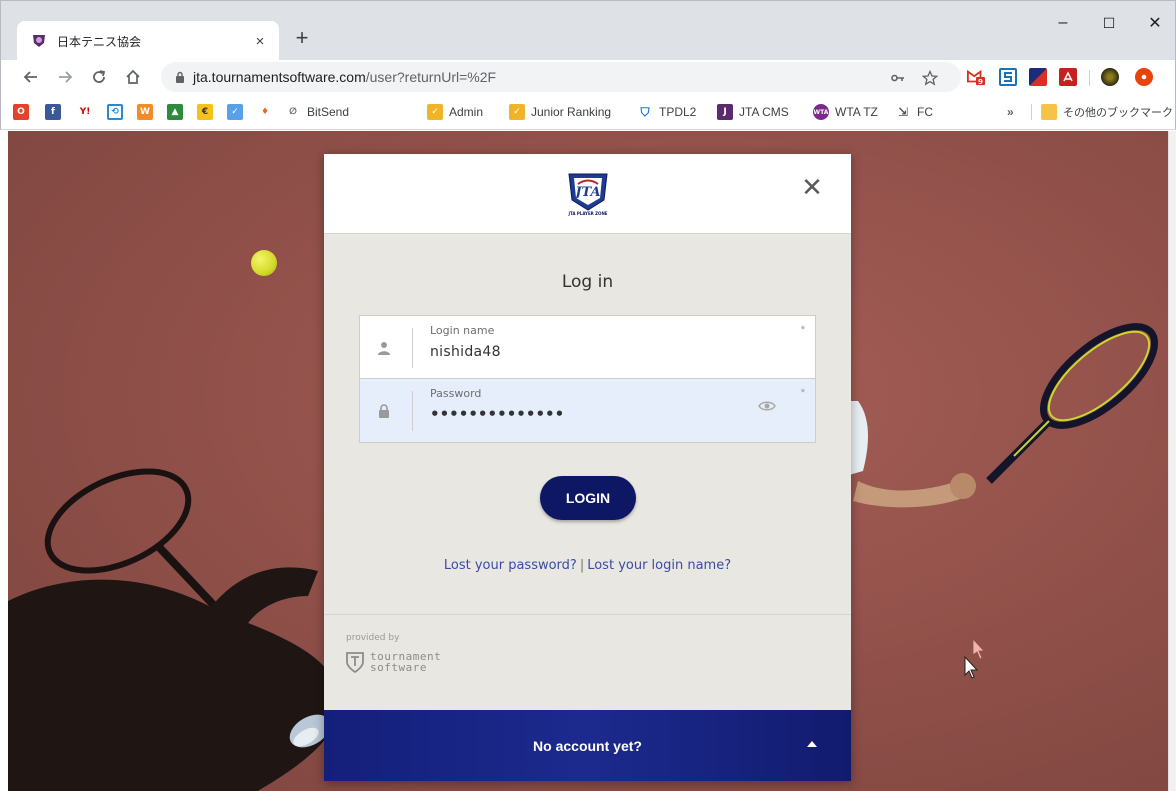 This screenshot has width=1176, height=791. I want to click on facebook-bookmark-icon: f, so click(53, 112).